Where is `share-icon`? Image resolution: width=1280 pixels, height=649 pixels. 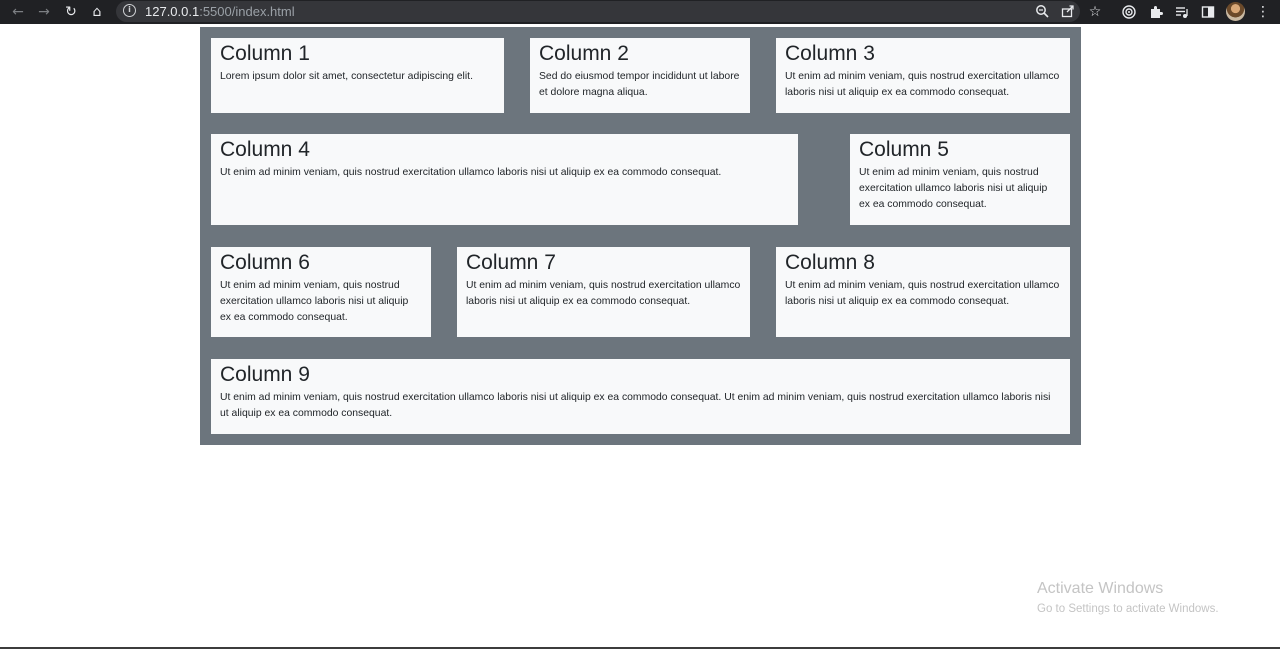
share-icon is located at coordinates (1068, 11).